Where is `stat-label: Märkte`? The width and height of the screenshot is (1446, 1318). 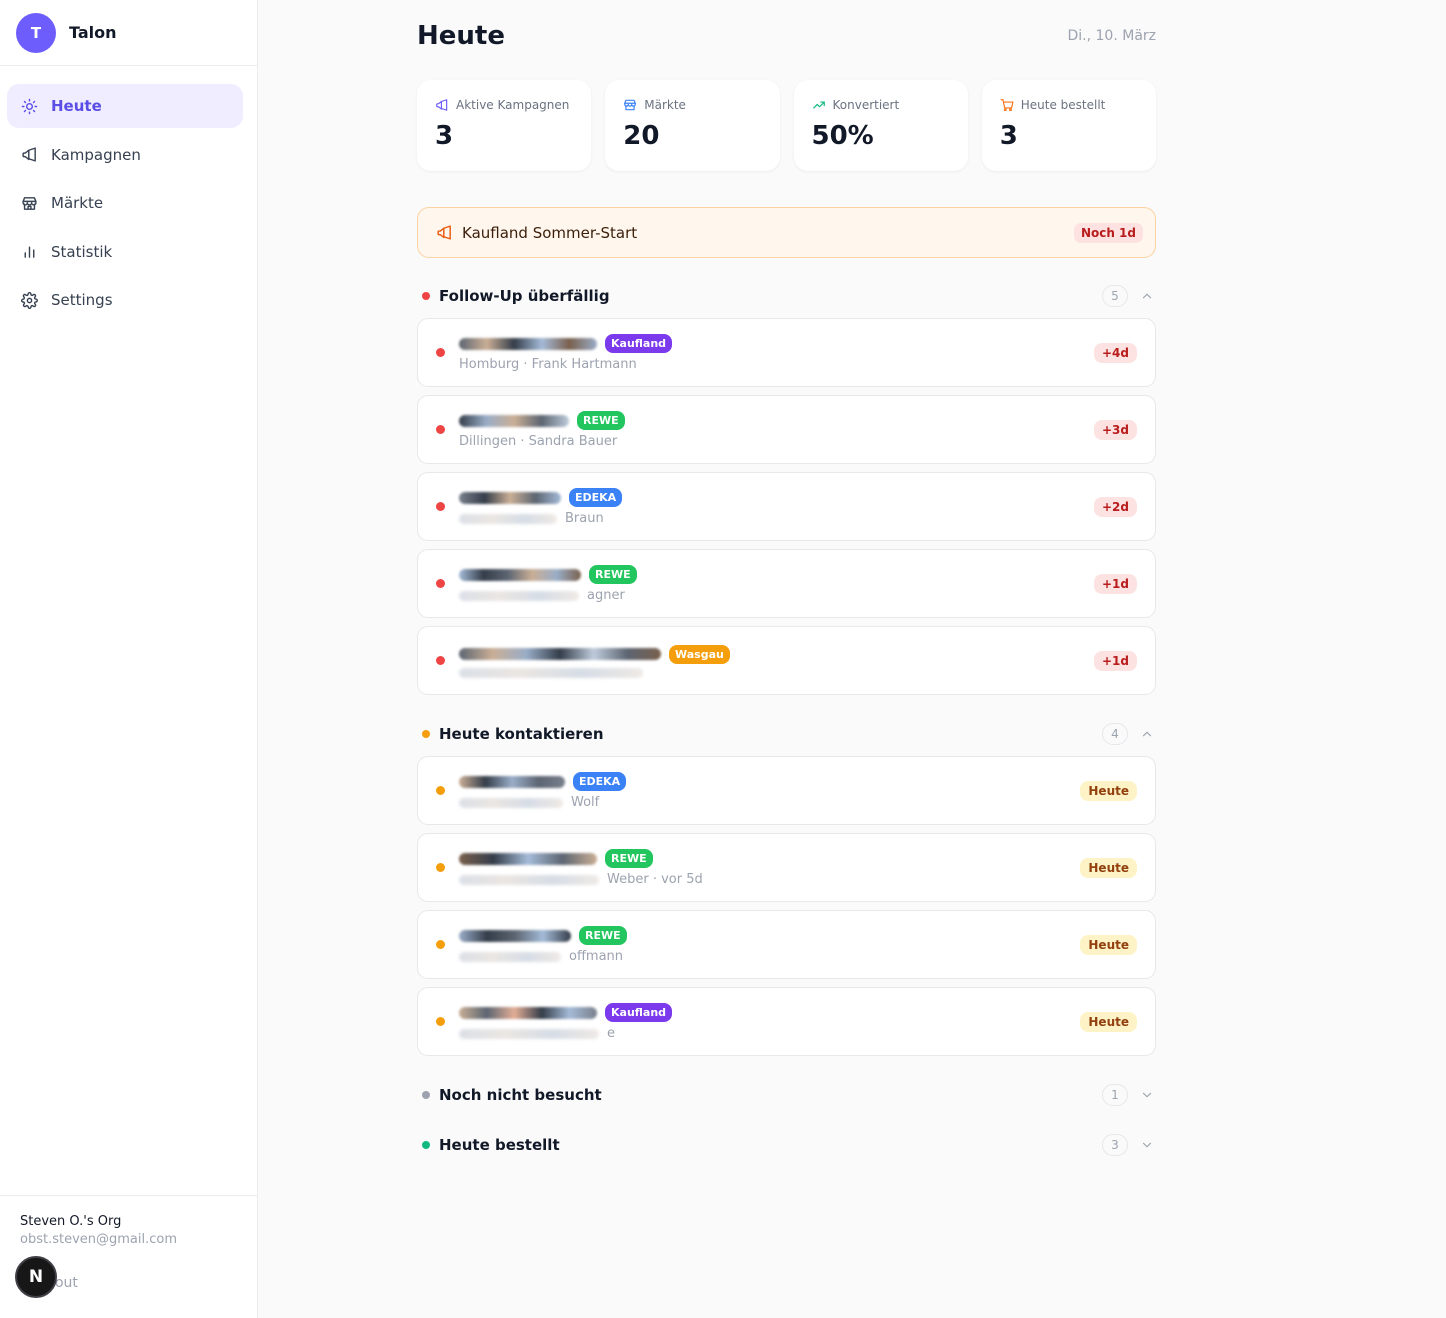 stat-label: Märkte is located at coordinates (665, 105).